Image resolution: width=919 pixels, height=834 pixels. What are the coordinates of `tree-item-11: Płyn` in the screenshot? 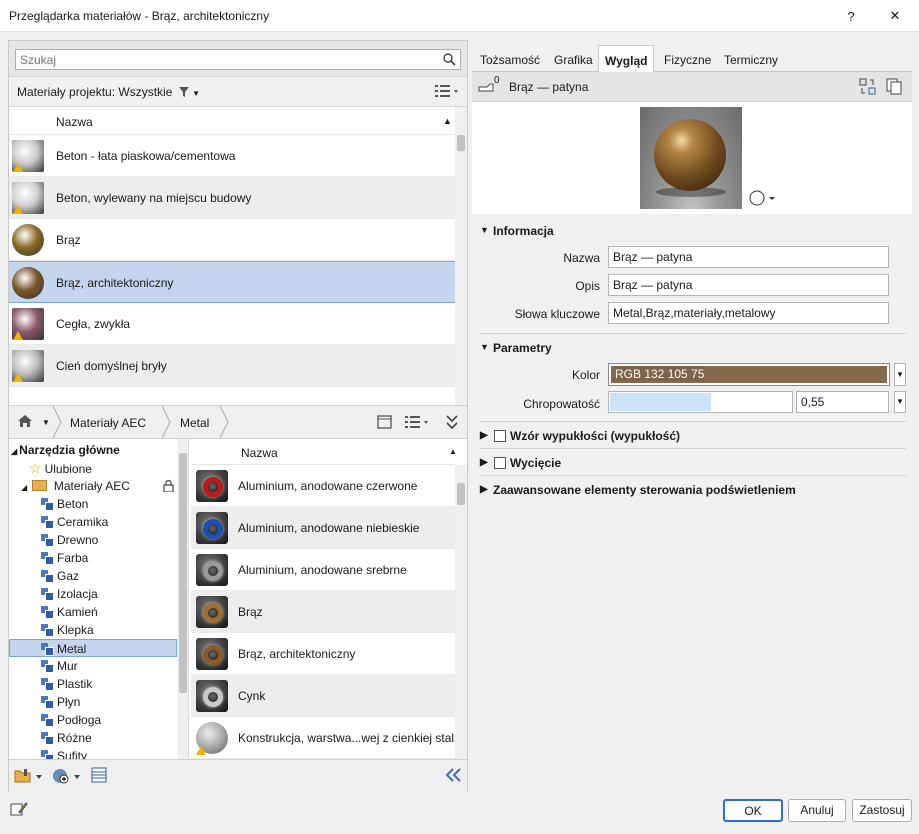 It's located at (60, 702).